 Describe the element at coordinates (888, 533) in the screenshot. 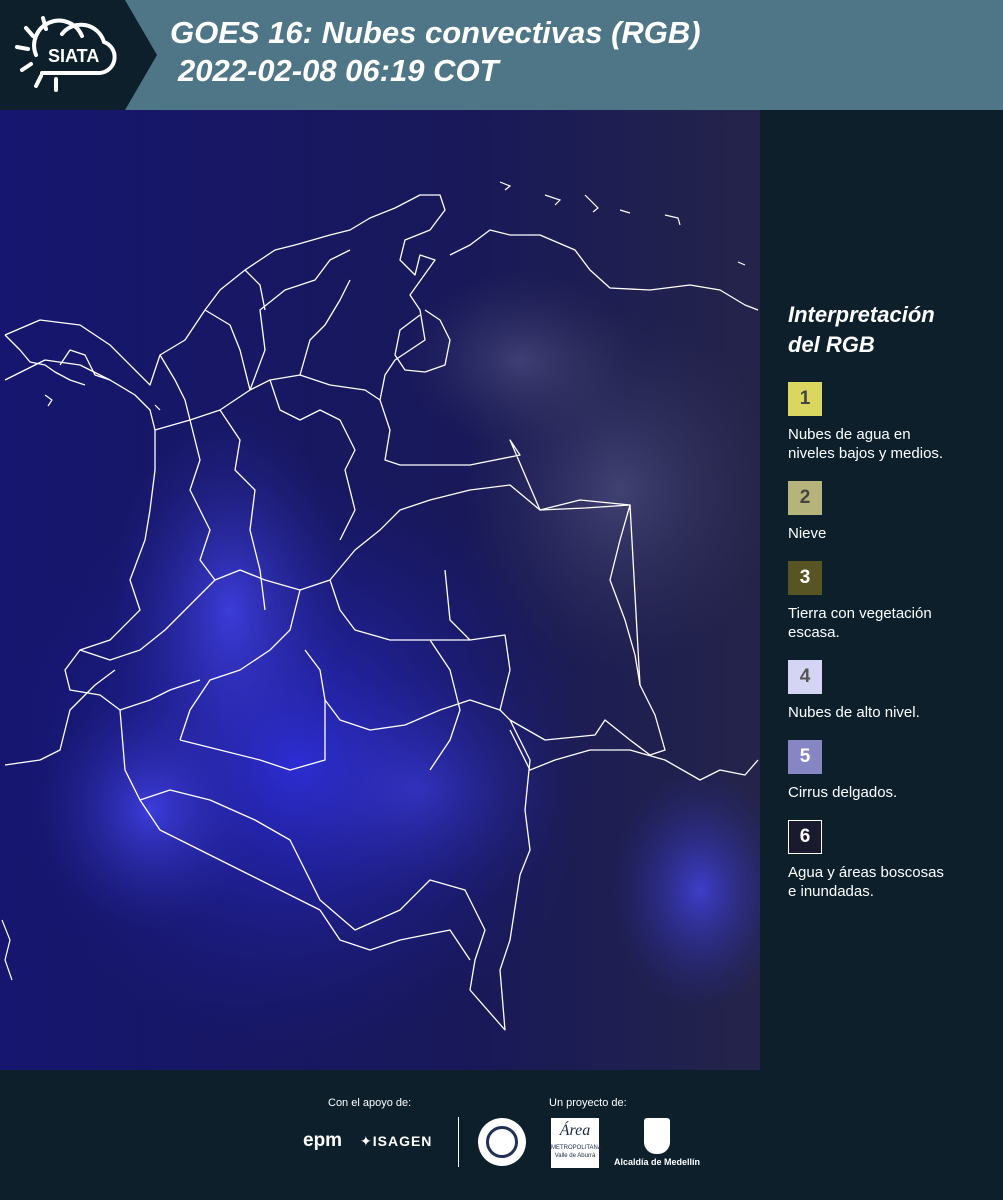

I see `legend-label: Nieve` at that location.